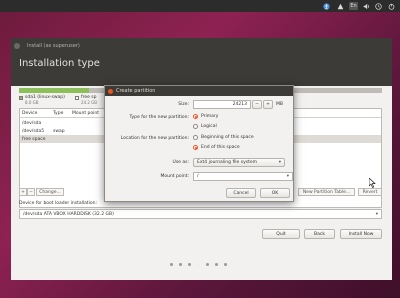 The width and height of the screenshot is (400, 298). I want to click on window-title: Install (as superuser), so click(53, 46).